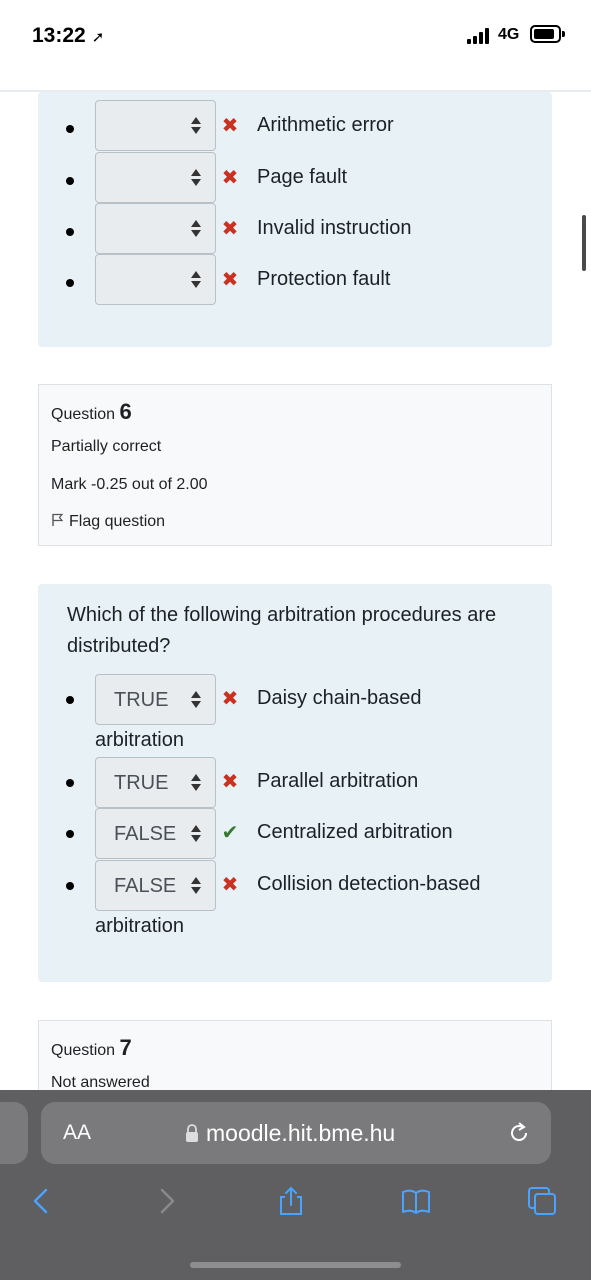 Image resolution: width=591 pixels, height=1280 pixels. Describe the element at coordinates (325, 125) in the screenshot. I see `option-label: Arithmetic error` at that location.